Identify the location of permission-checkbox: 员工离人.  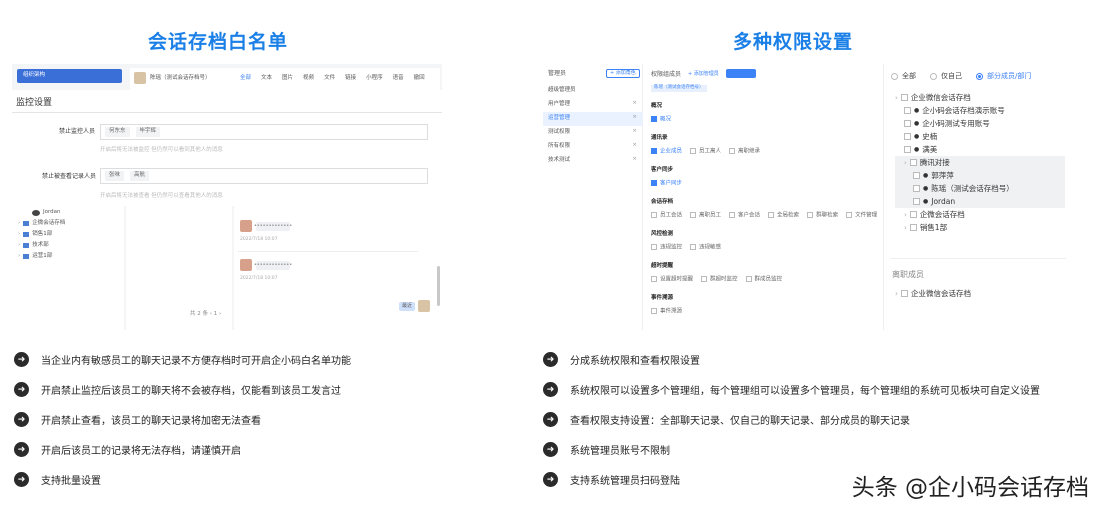
(705, 151).